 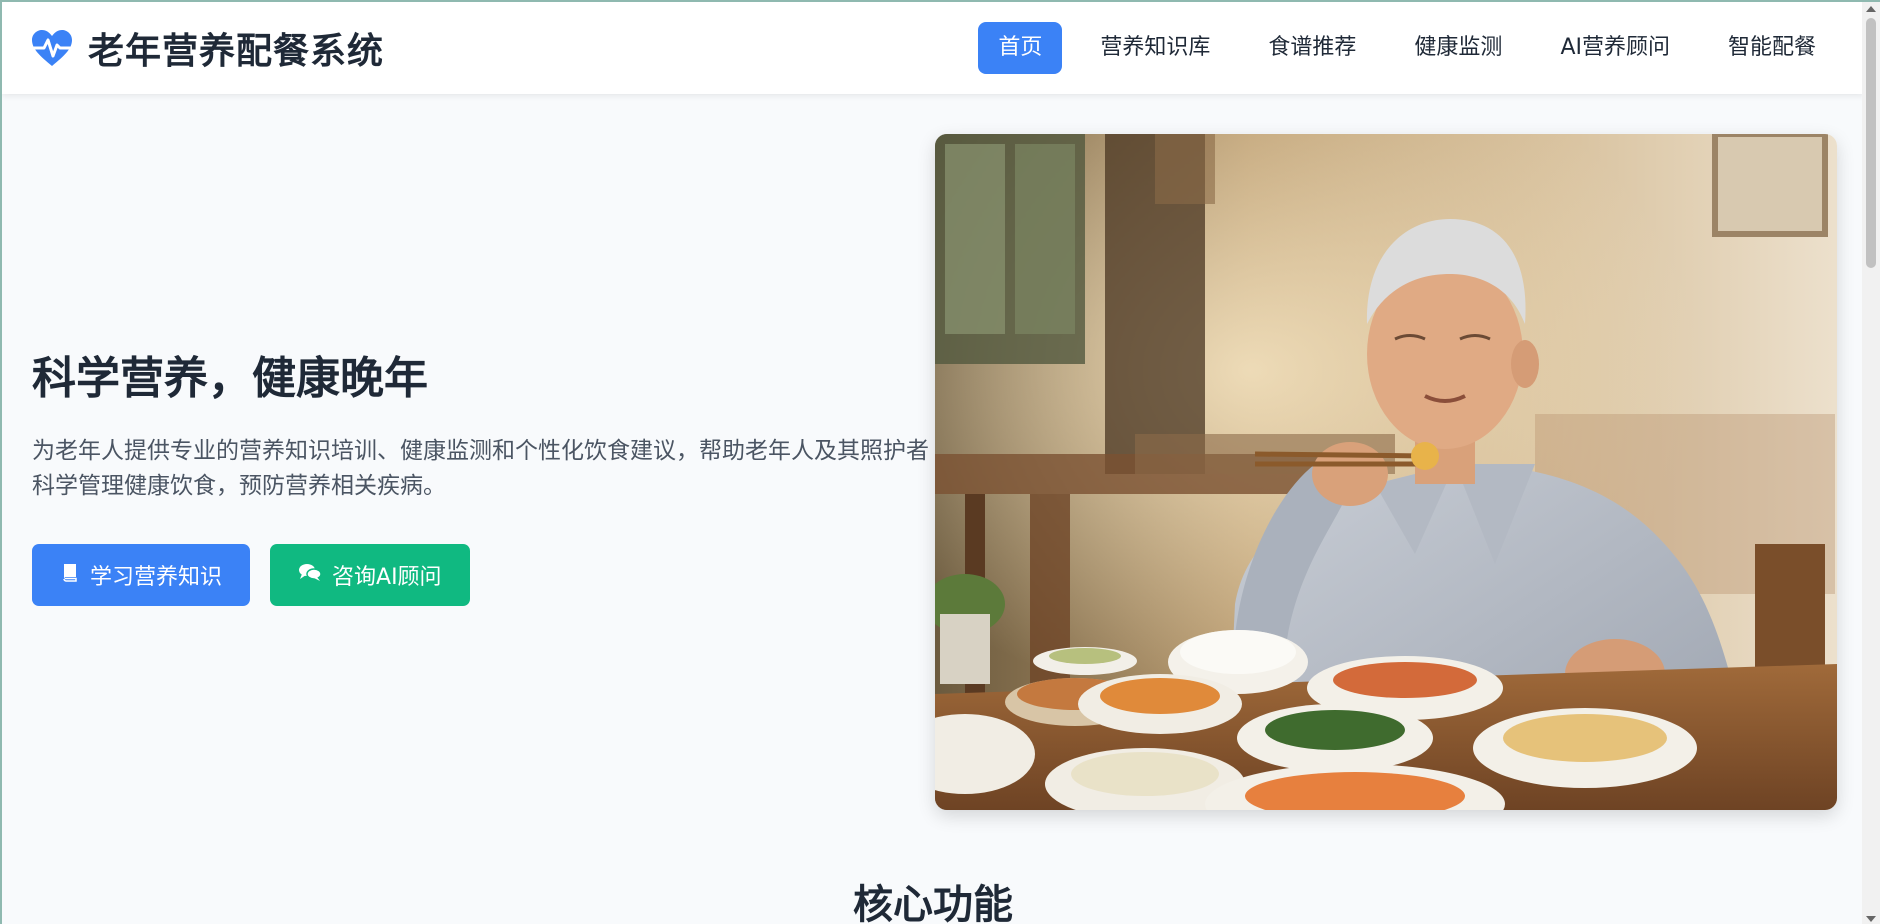 What do you see at coordinates (230, 378) in the screenshot?
I see `hero-title: 科学营养，健康晚年` at bounding box center [230, 378].